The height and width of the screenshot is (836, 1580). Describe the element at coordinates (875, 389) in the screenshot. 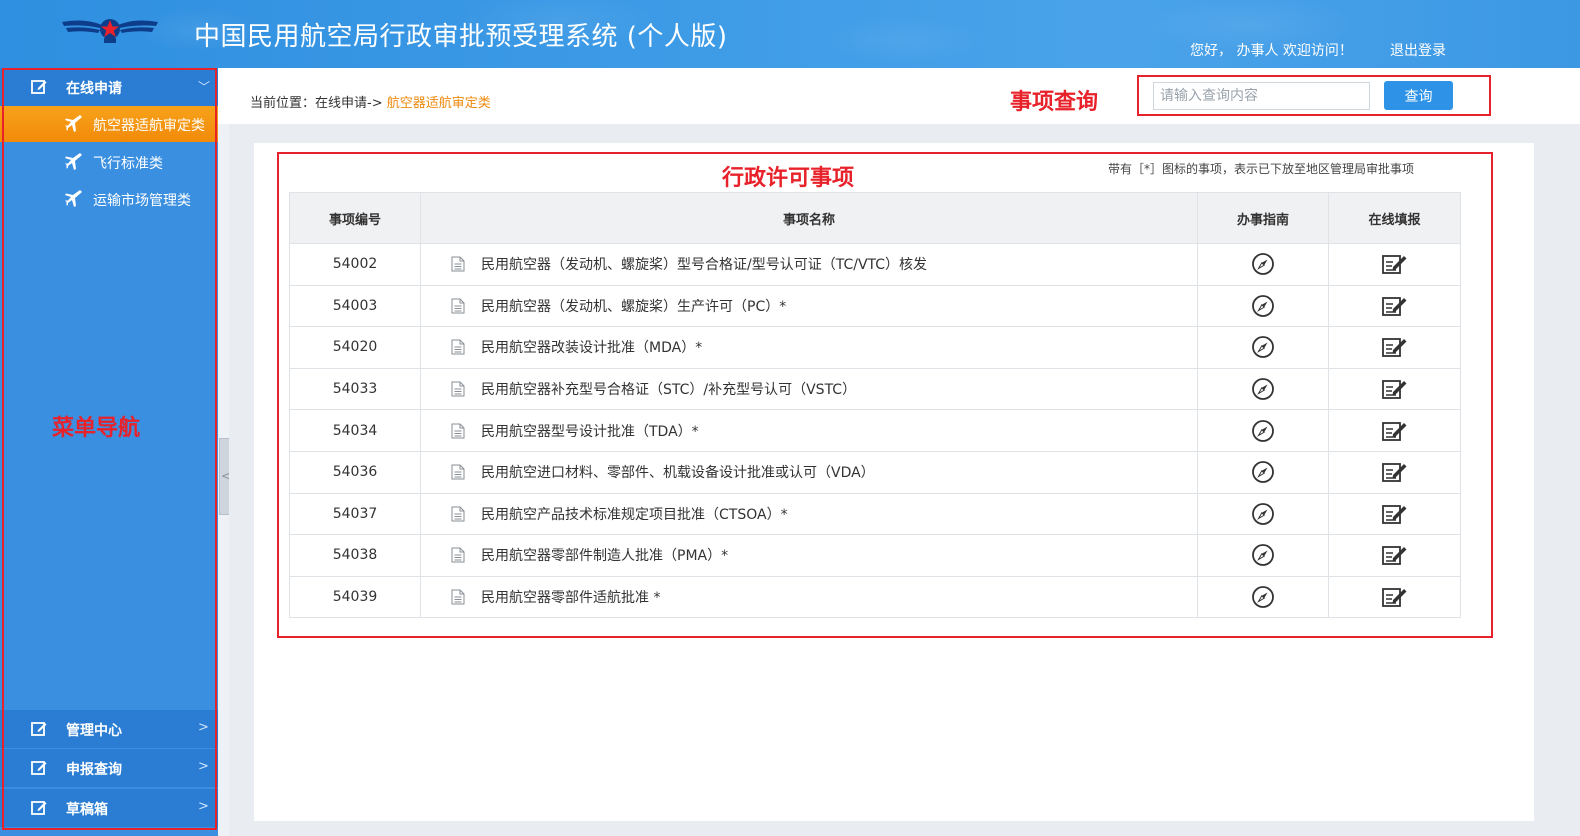

I see `table-row: 54033 民用航空器补充型号合格证（STC）/补充型号认可（VSTC）` at that location.